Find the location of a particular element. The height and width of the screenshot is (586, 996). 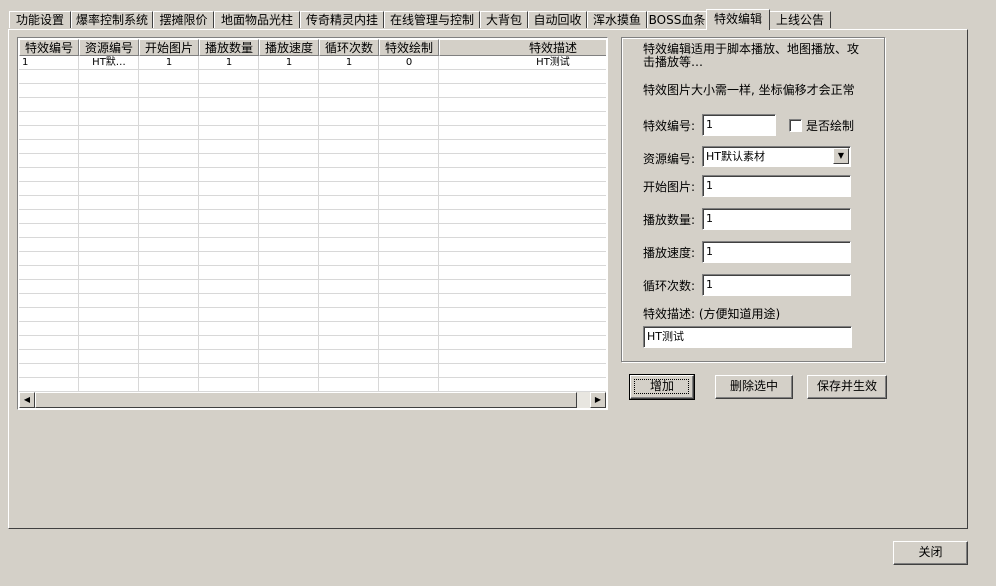

tab-function-settings: 功能设置 is located at coordinates (40, 19).